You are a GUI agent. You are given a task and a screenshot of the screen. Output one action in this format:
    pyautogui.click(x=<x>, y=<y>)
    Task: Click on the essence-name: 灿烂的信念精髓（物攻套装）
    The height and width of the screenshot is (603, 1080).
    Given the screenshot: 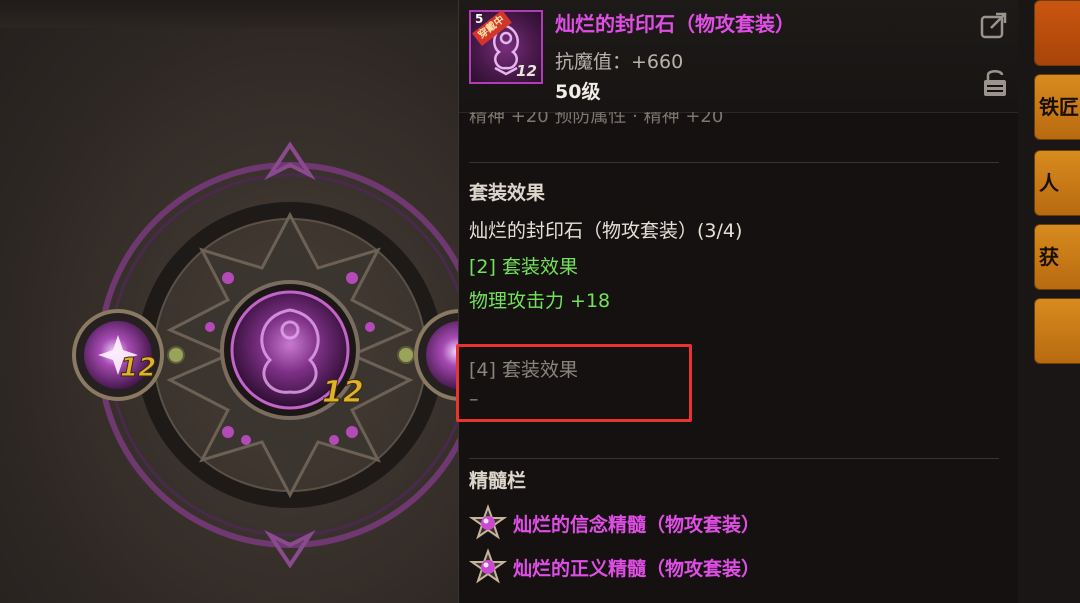 What is the action you would take?
    pyautogui.click(x=637, y=524)
    